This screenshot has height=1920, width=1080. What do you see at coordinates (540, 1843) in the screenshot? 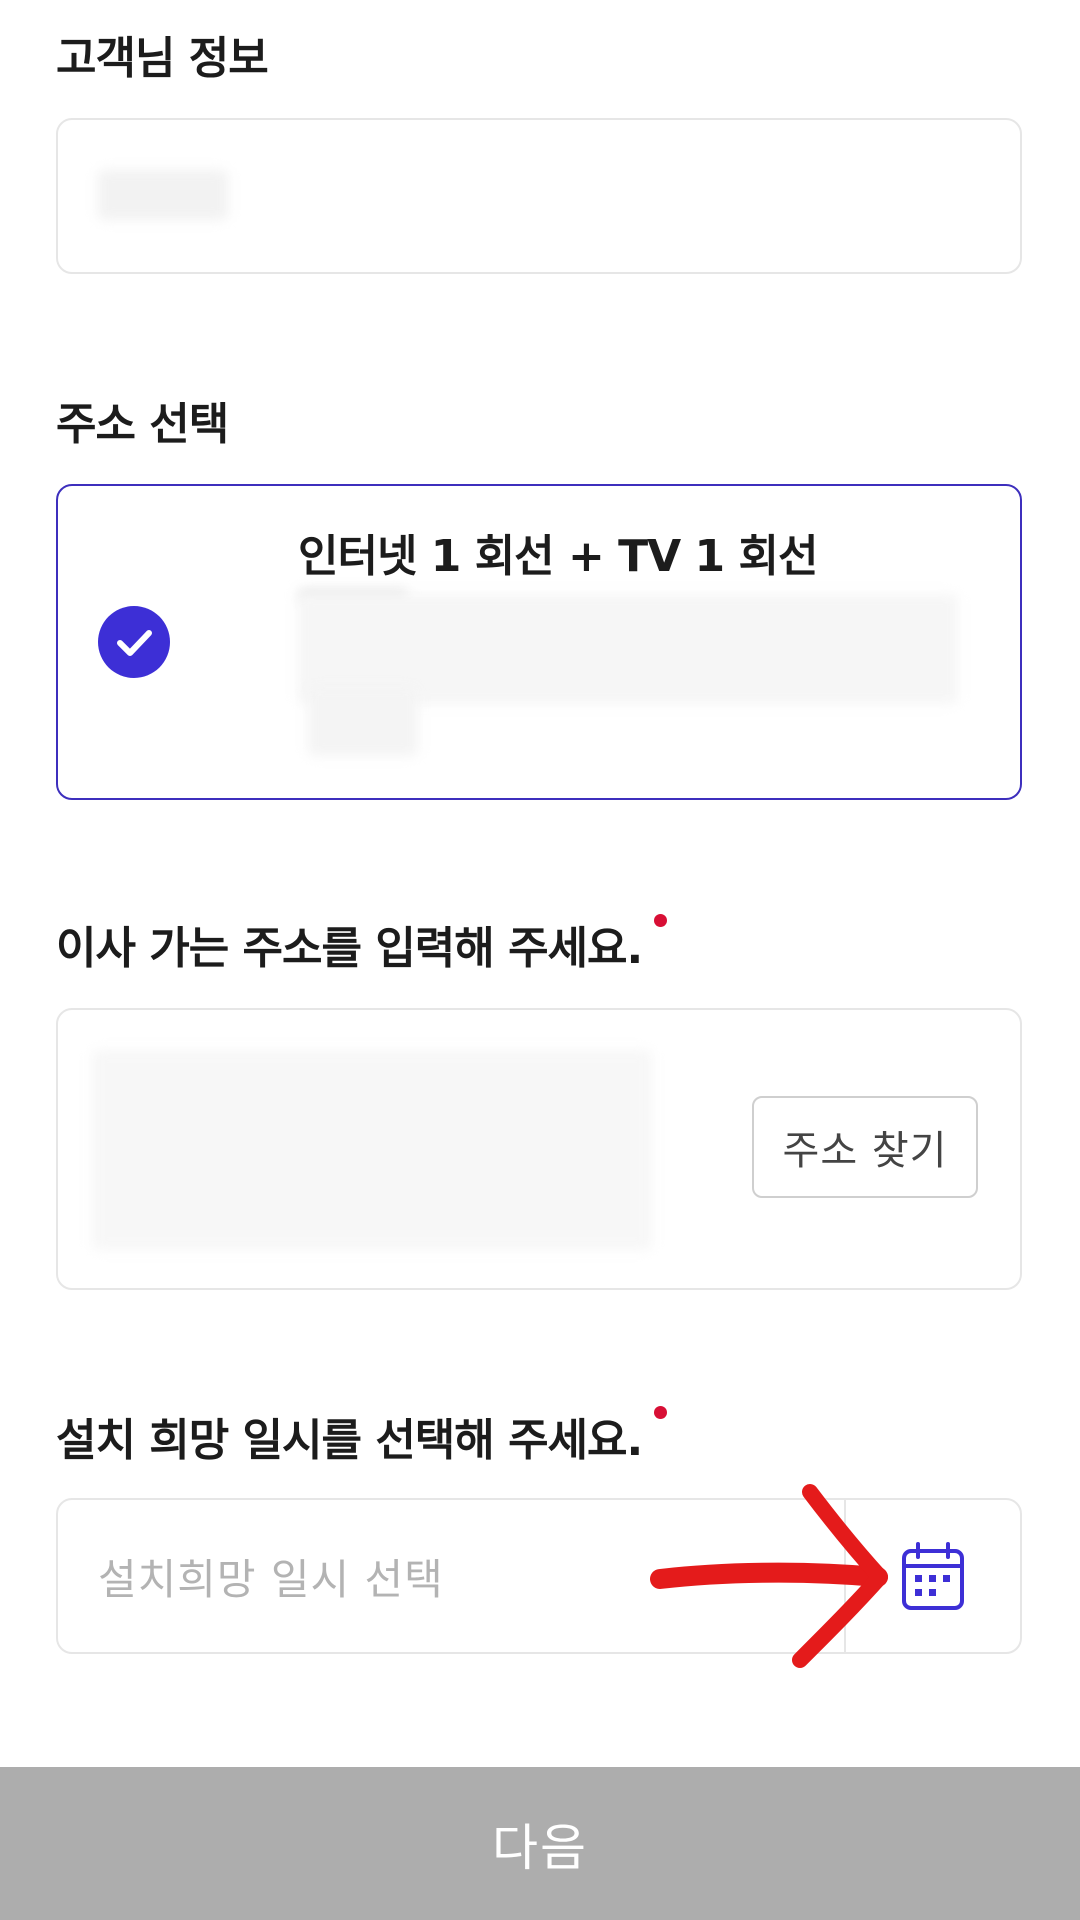
I see `next-button: 다음` at bounding box center [540, 1843].